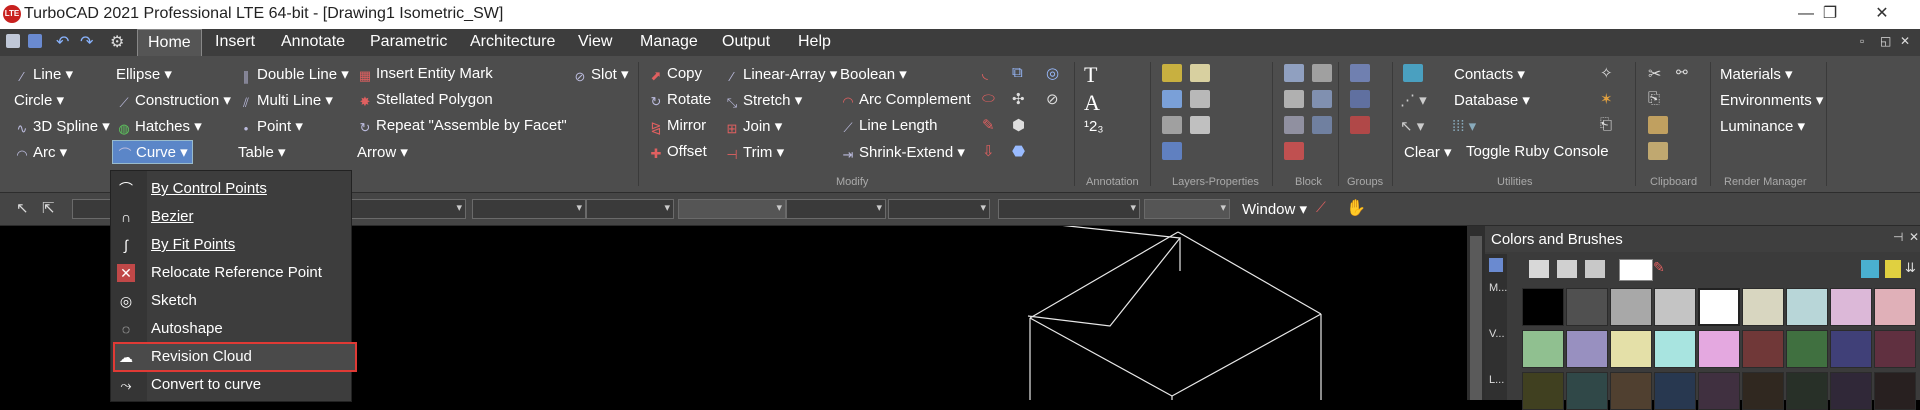 Image resolution: width=1920 pixels, height=410 pixels. I want to click on curve-menu-item: ☁ Revision Cloud, so click(234, 357).